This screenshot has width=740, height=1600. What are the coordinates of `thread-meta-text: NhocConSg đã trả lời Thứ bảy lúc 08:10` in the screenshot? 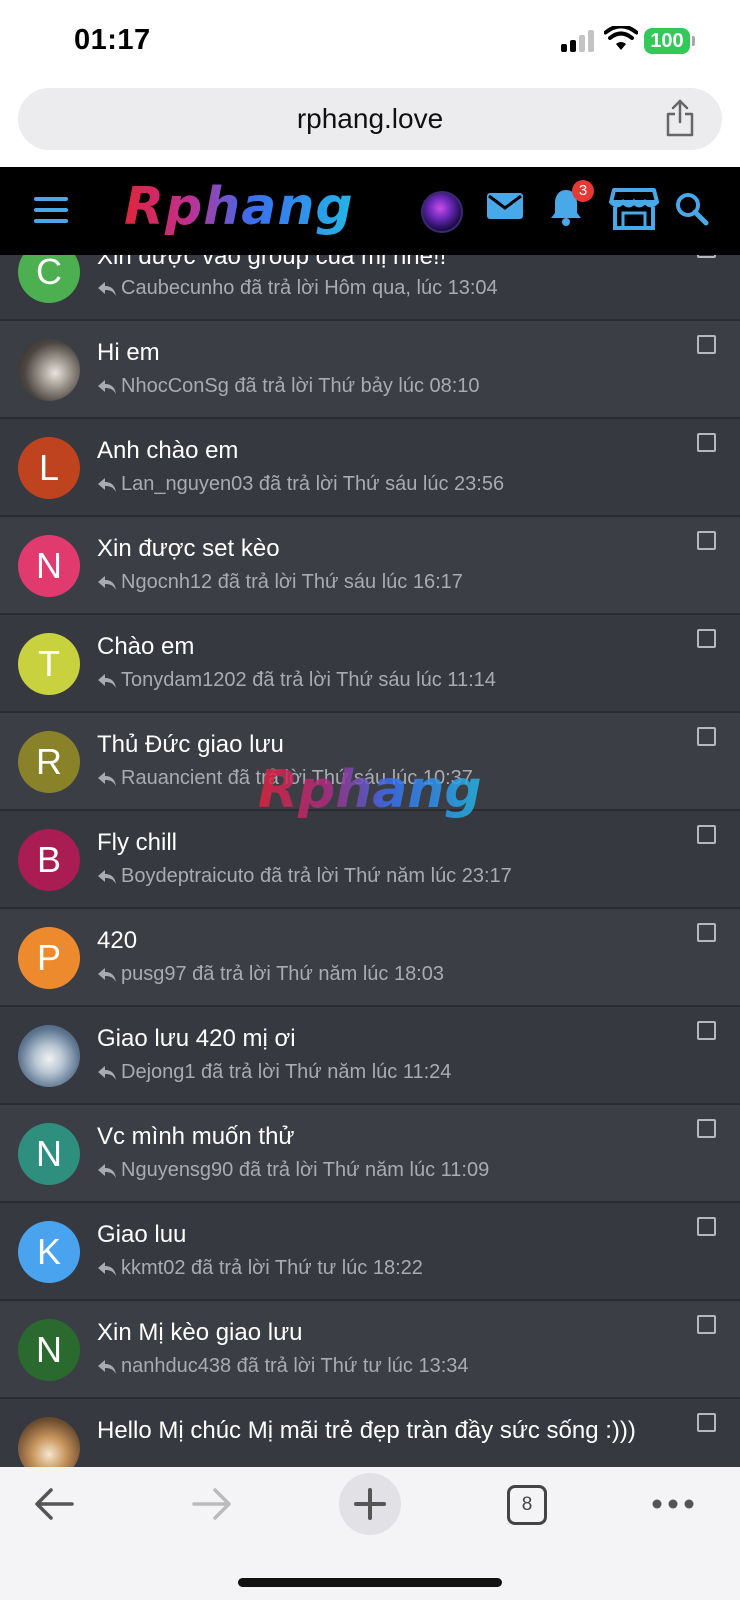 It's located at (300, 386).